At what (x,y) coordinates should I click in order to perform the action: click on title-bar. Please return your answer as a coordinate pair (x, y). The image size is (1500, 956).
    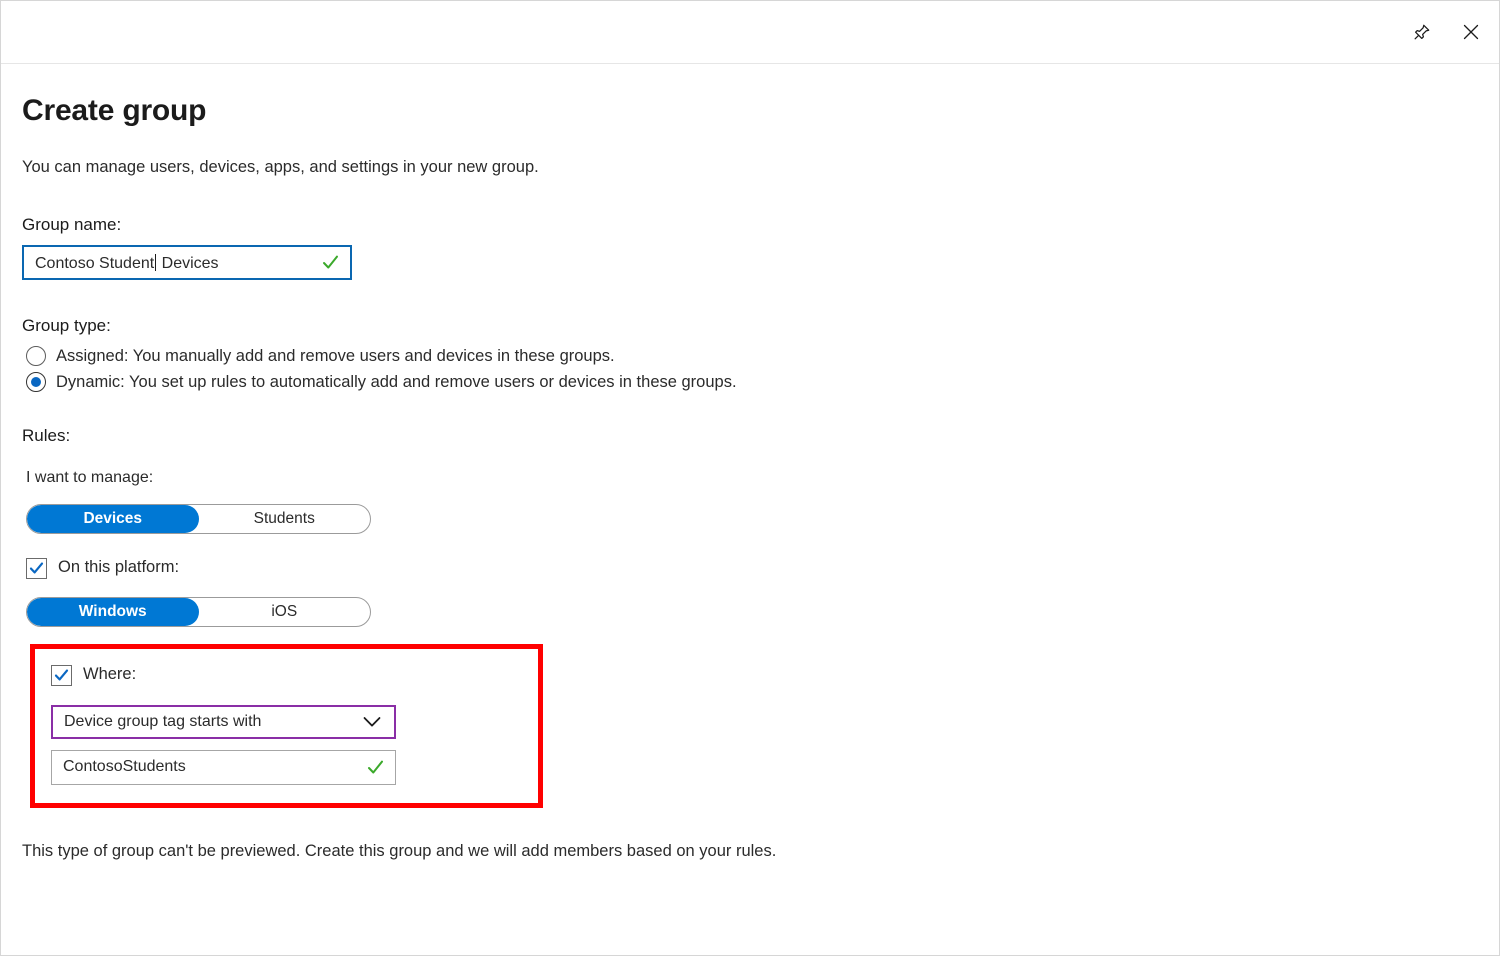
    Looking at the image, I should click on (750, 32).